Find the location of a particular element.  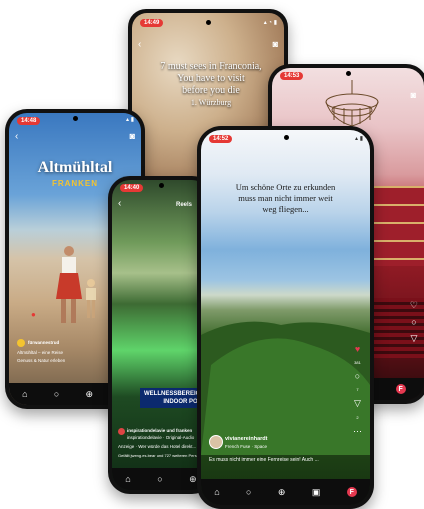

action-column: ♡ ○ ▽ is located at coordinates (414, 322).